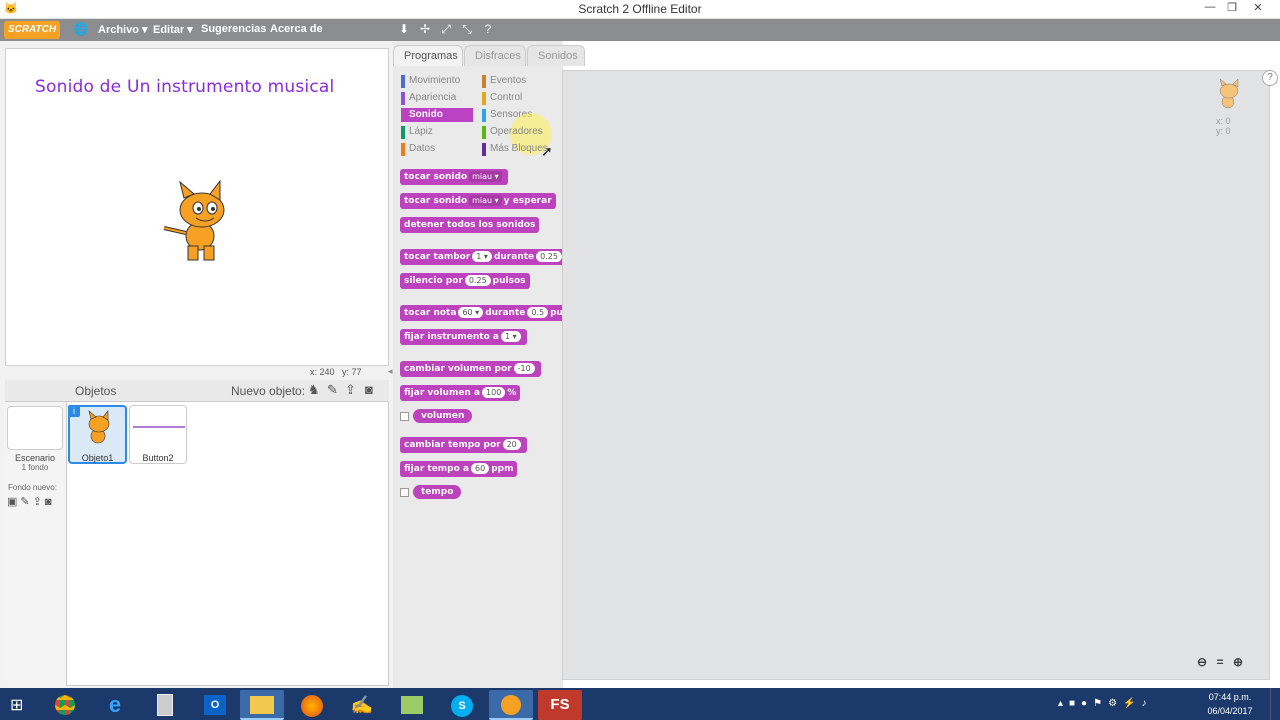 This screenshot has height=720, width=1280. What do you see at coordinates (81, 30) in the screenshot?
I see `globe-icon: 🌐` at bounding box center [81, 30].